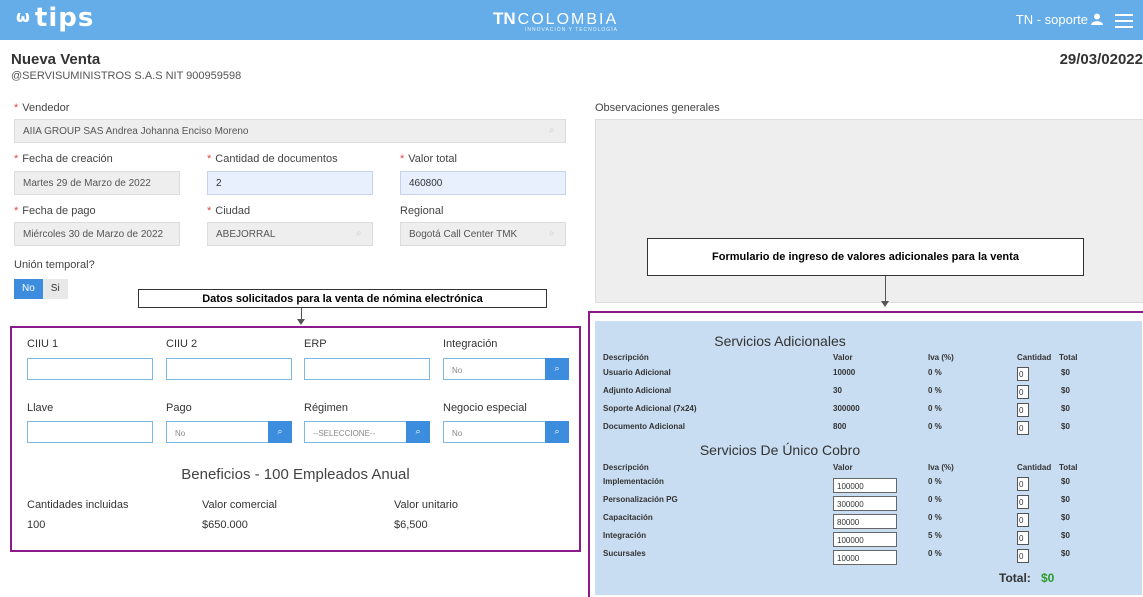 This screenshot has width=1143, height=597. I want to click on logo-text: tips, so click(64, 18).